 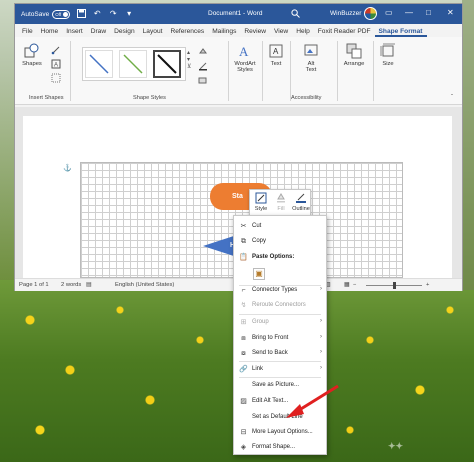 I want to click on reroute-icon: ↯, so click(x=243, y=305).